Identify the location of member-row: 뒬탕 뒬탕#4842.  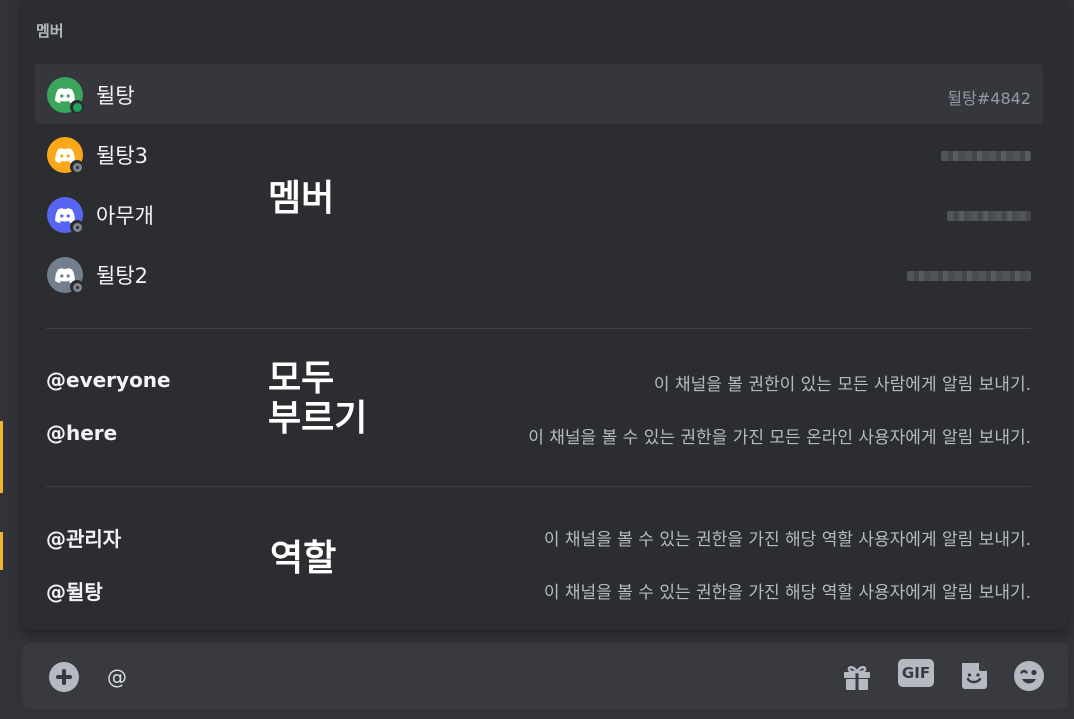
(539, 94).